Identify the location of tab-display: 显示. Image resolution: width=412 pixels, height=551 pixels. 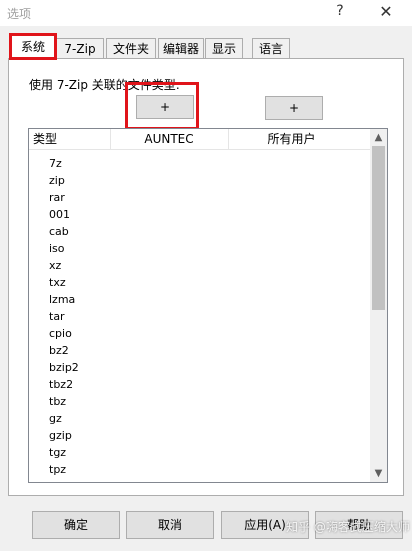
(224, 48).